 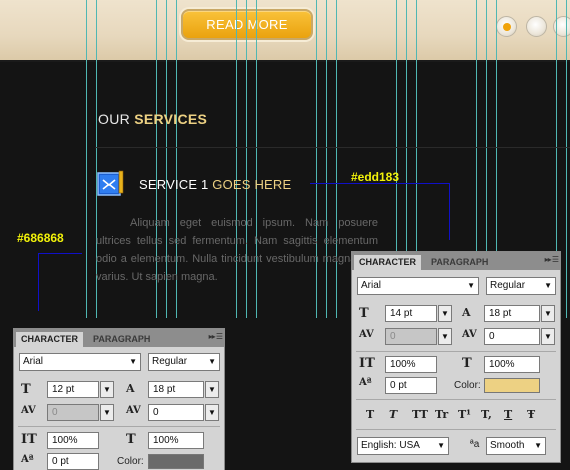 What do you see at coordinates (40, 238) in the screenshot?
I see `text-color-annotation: #686868` at bounding box center [40, 238].